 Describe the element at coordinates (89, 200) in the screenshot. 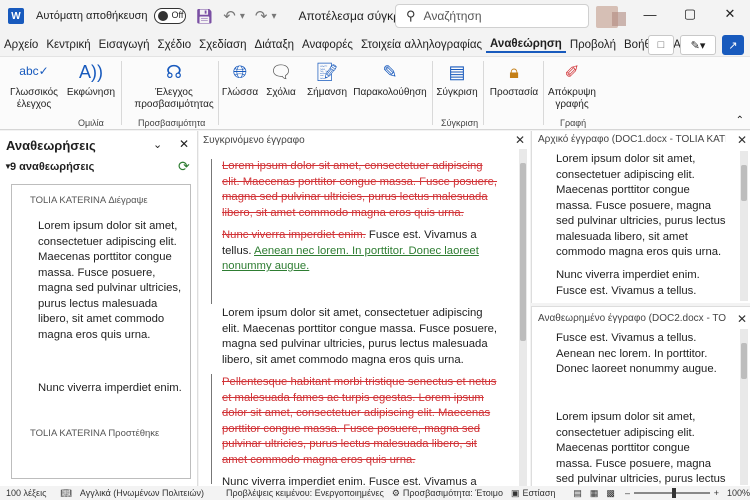

I see `revision-author: TOLIA KATERINA Διέγραψε` at that location.